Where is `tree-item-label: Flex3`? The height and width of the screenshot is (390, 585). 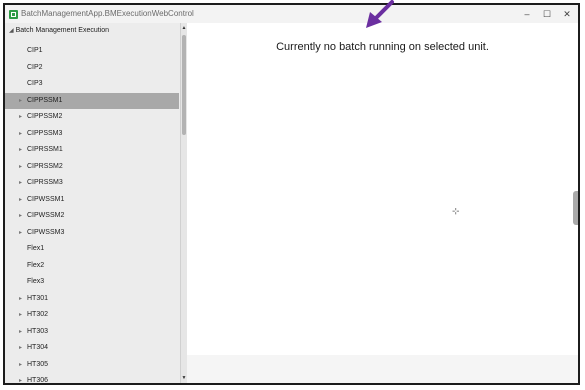
tree-item-label: Flex3 is located at coordinates (36, 281).